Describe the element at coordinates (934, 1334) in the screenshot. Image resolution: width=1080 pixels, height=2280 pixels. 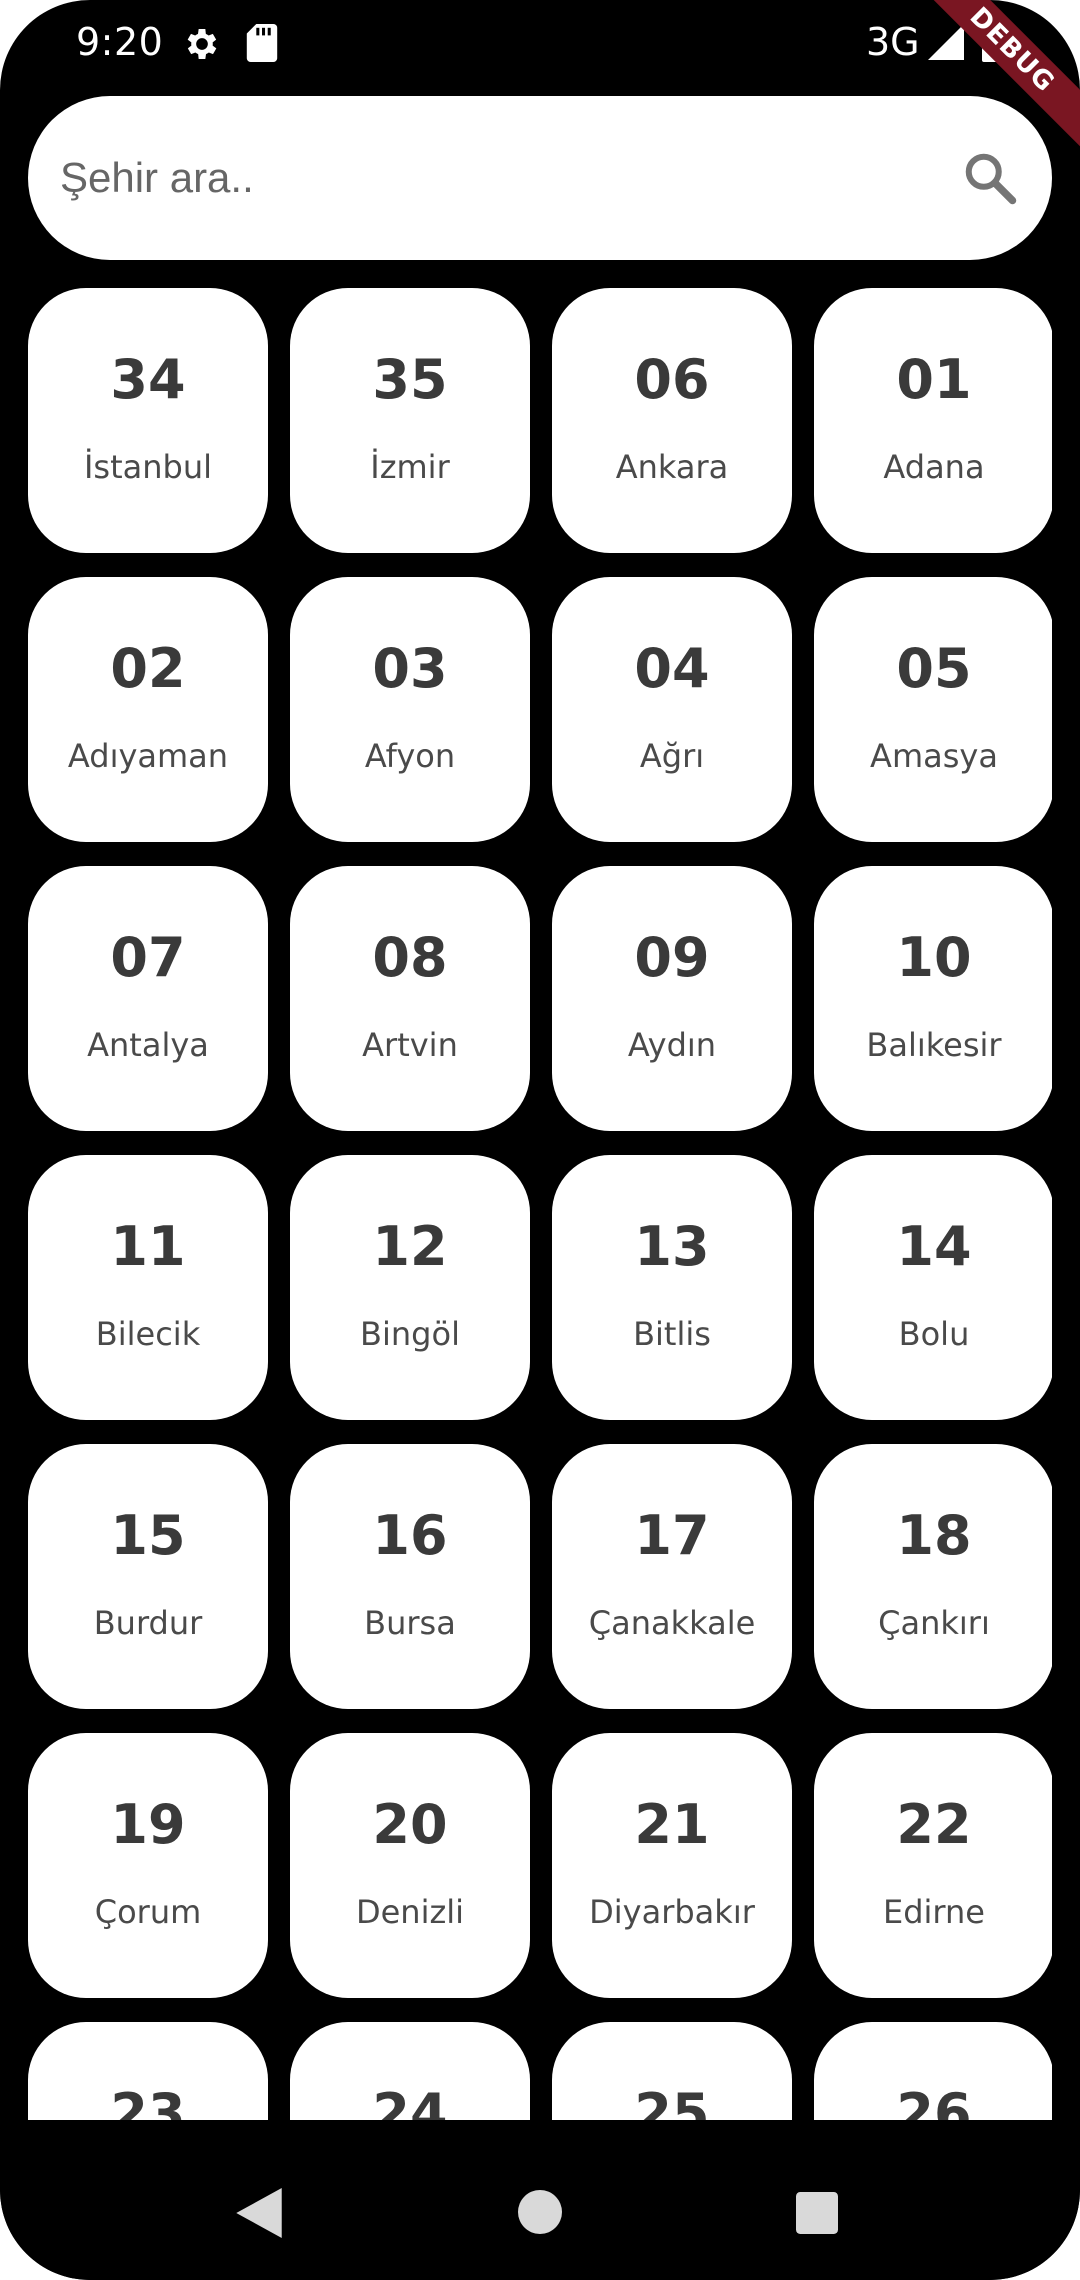
I see `city-name: Bolu` at that location.